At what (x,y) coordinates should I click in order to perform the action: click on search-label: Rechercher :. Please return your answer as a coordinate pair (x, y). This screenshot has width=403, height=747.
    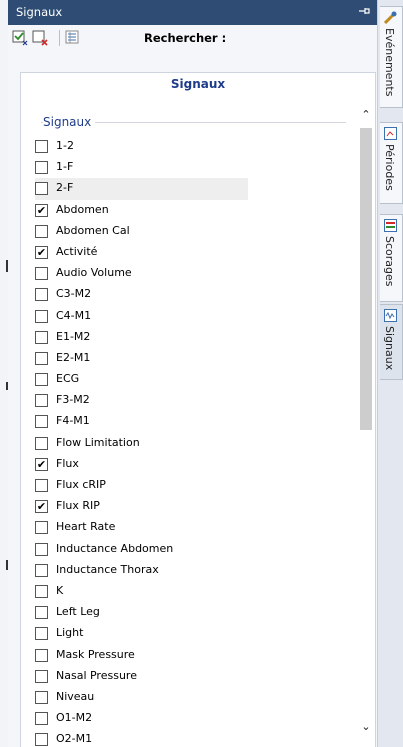
    Looking at the image, I should click on (185, 38).